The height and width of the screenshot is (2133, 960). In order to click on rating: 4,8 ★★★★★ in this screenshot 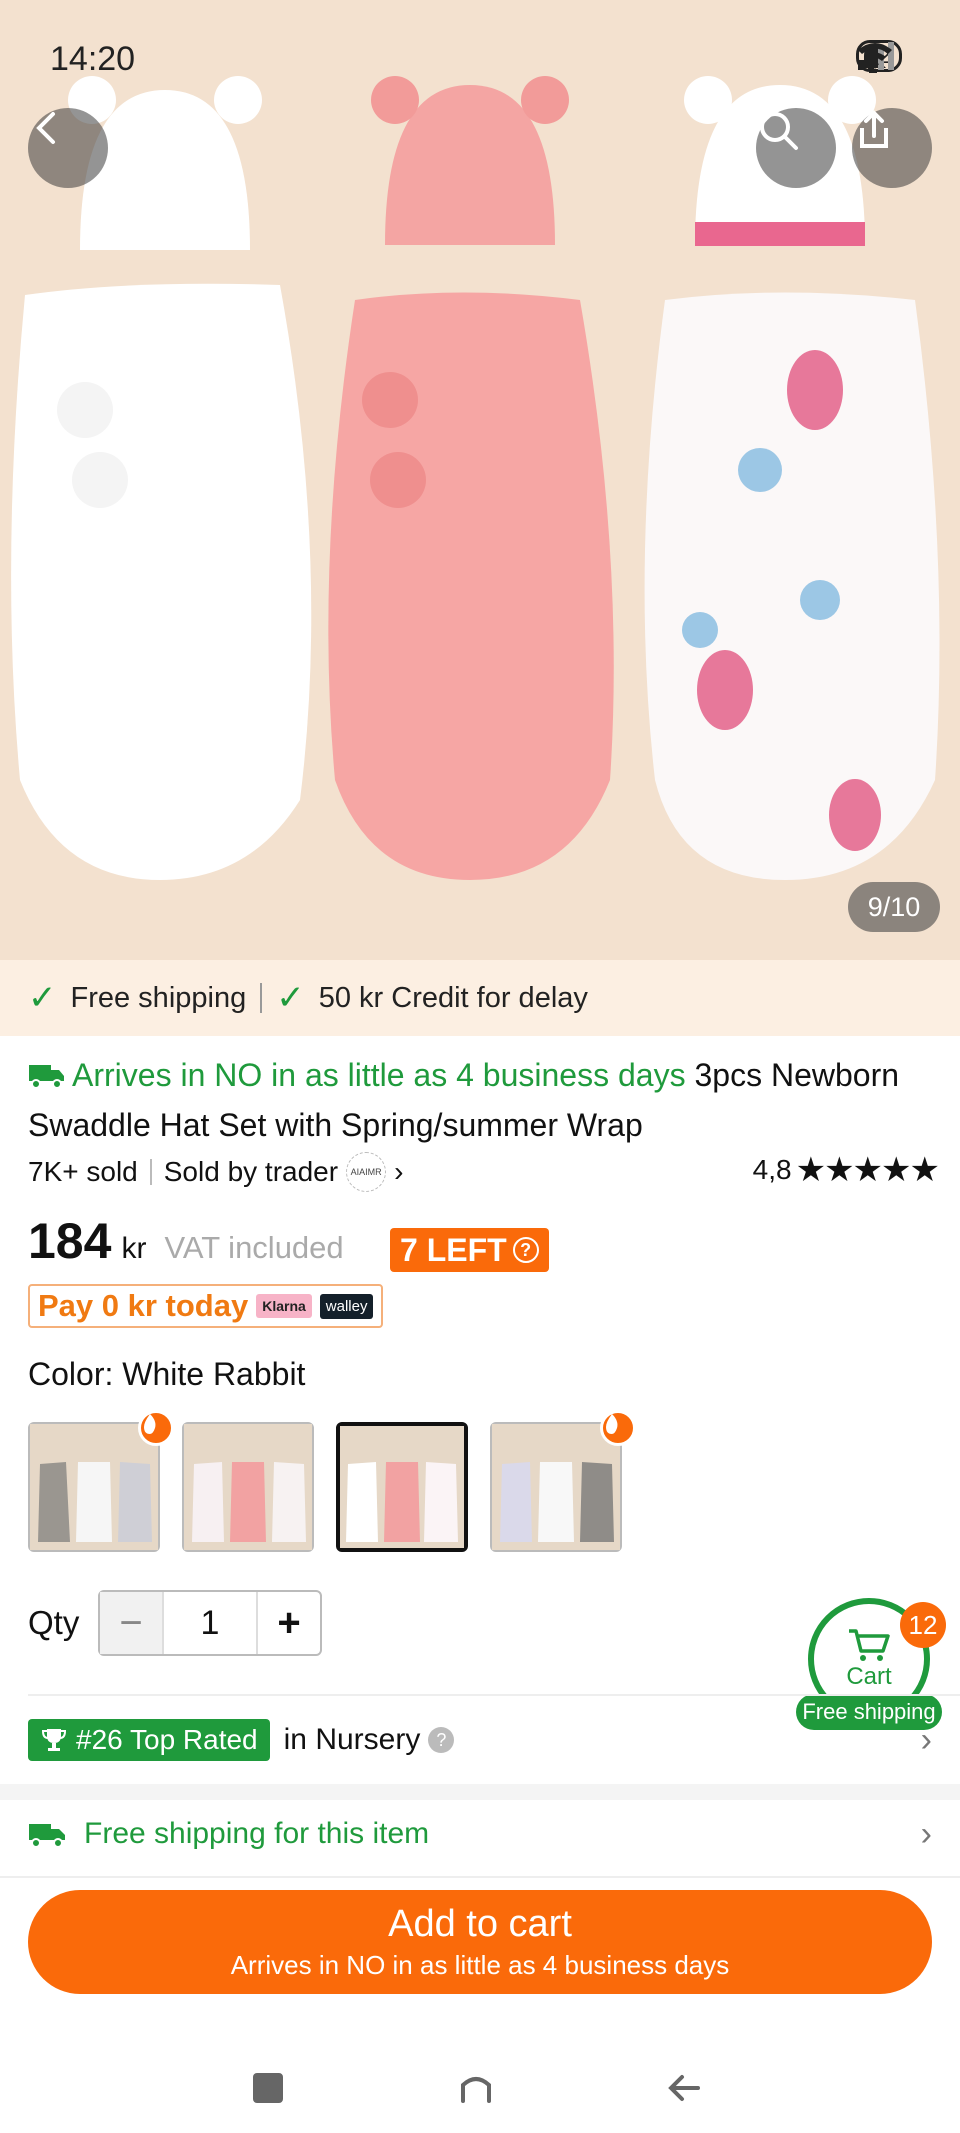, I will do `click(846, 1170)`.